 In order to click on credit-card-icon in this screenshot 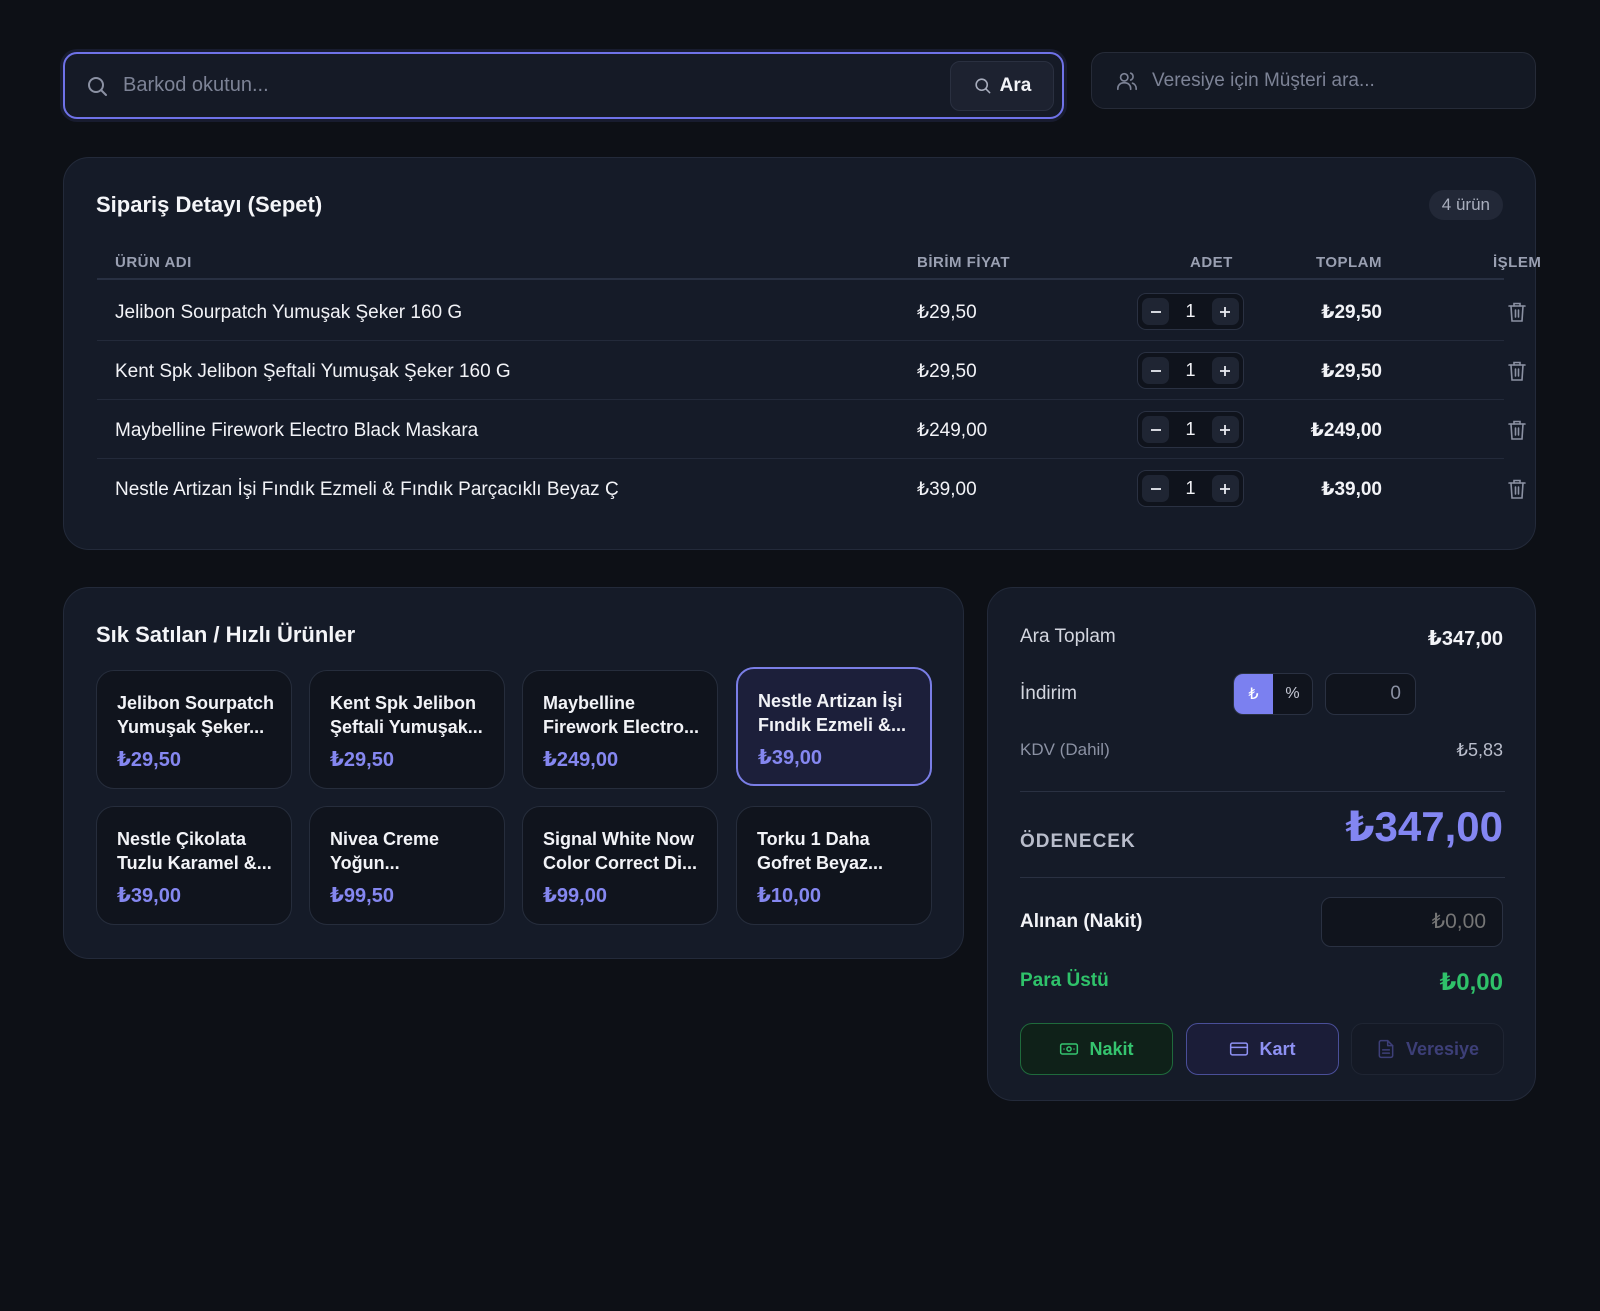, I will do `click(1239, 1049)`.